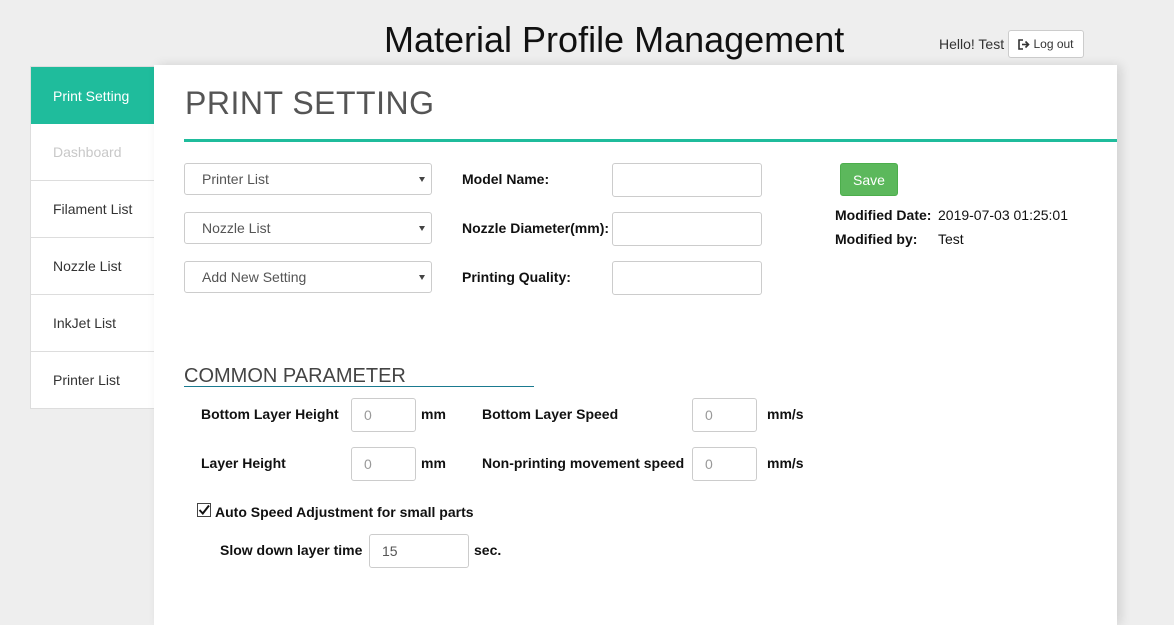 Image resolution: width=1174 pixels, height=625 pixels. What do you see at coordinates (687, 229) in the screenshot?
I see `nozzle-diameter-input` at bounding box center [687, 229].